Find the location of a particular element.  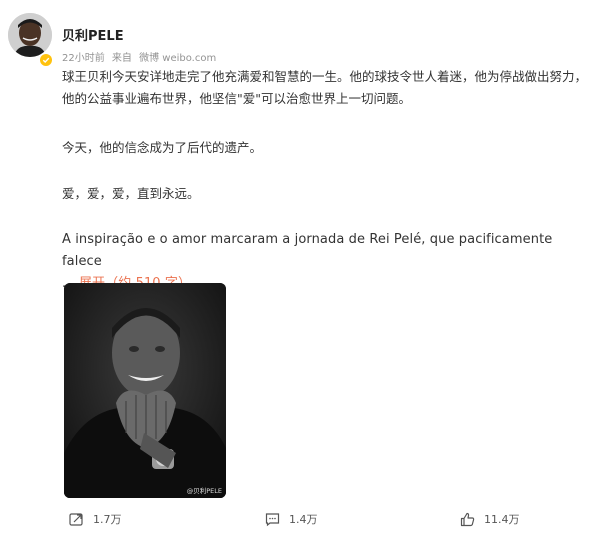

avatar is located at coordinates (30, 35).